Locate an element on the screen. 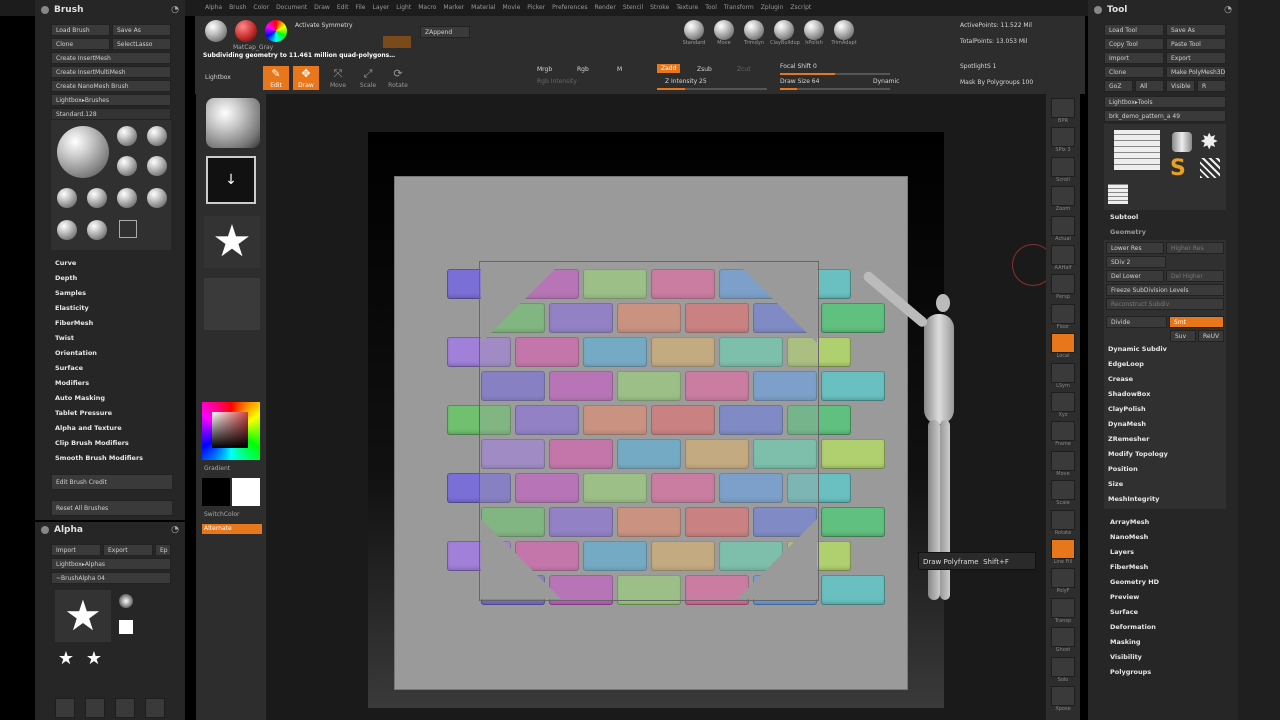  tool-panel-button: Copy Tool is located at coordinates (1134, 44).